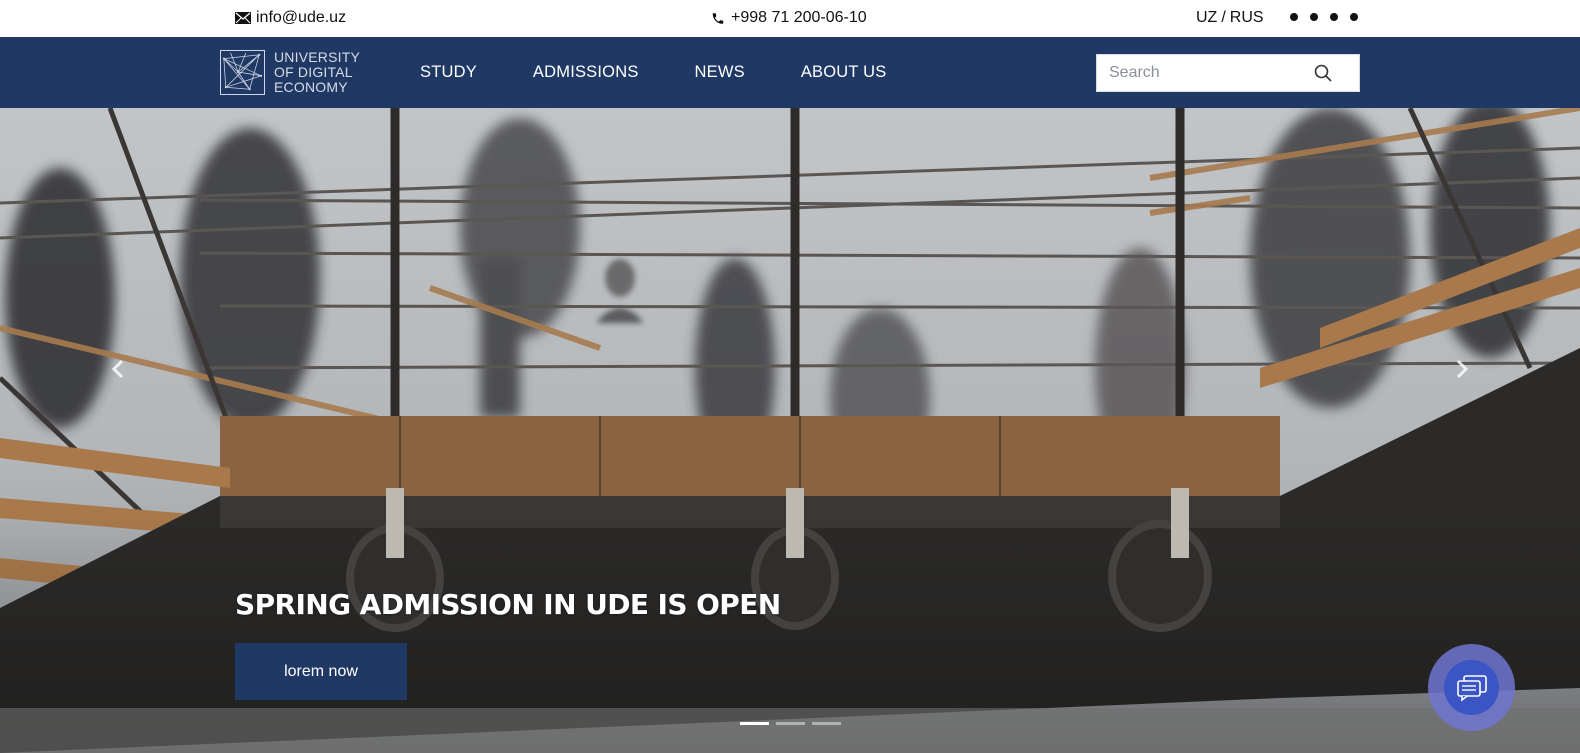 The width and height of the screenshot is (1580, 753). What do you see at coordinates (317, 57) in the screenshot?
I see `logo-line-1: UNIVERSITY` at bounding box center [317, 57].